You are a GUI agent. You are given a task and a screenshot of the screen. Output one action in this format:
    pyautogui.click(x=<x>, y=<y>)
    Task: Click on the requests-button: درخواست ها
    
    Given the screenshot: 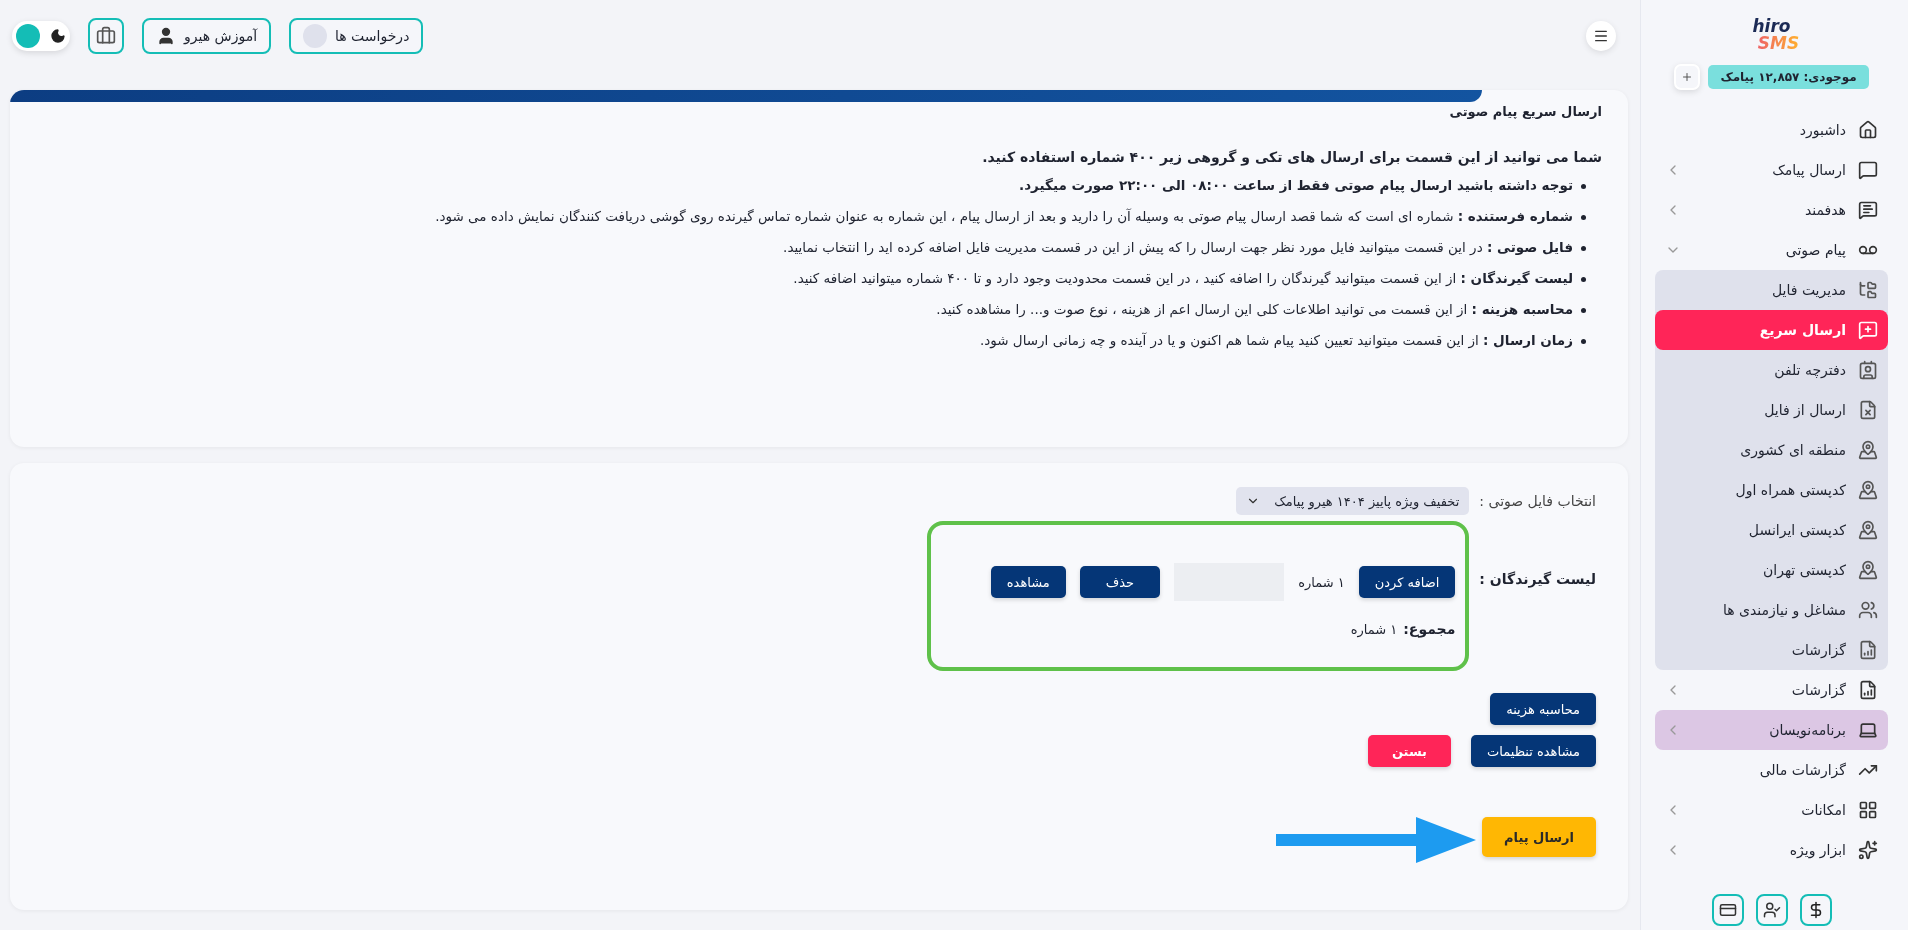 What is the action you would take?
    pyautogui.click(x=356, y=36)
    